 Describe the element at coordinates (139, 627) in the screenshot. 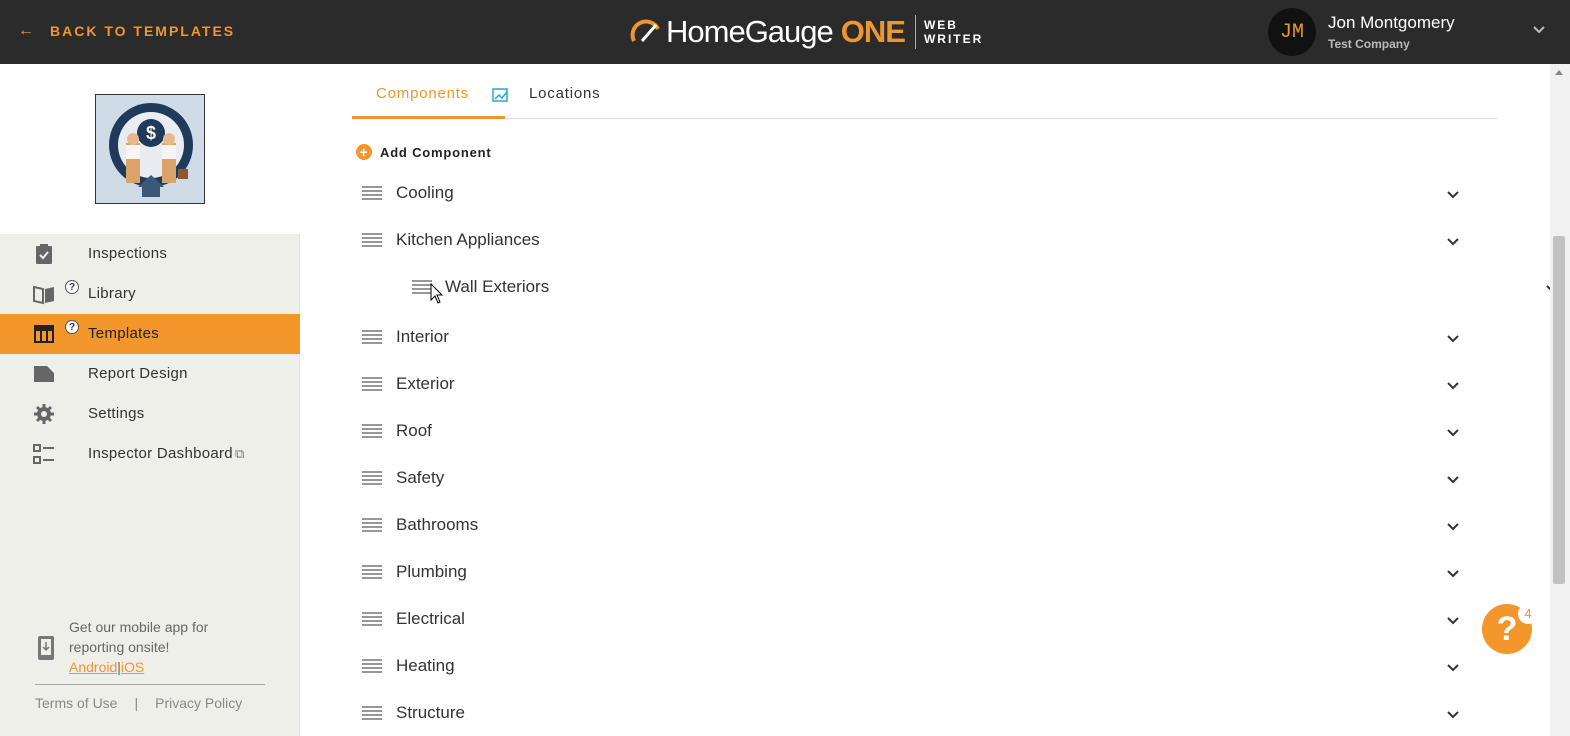

I see `promo-line: Get our mobile app for` at that location.